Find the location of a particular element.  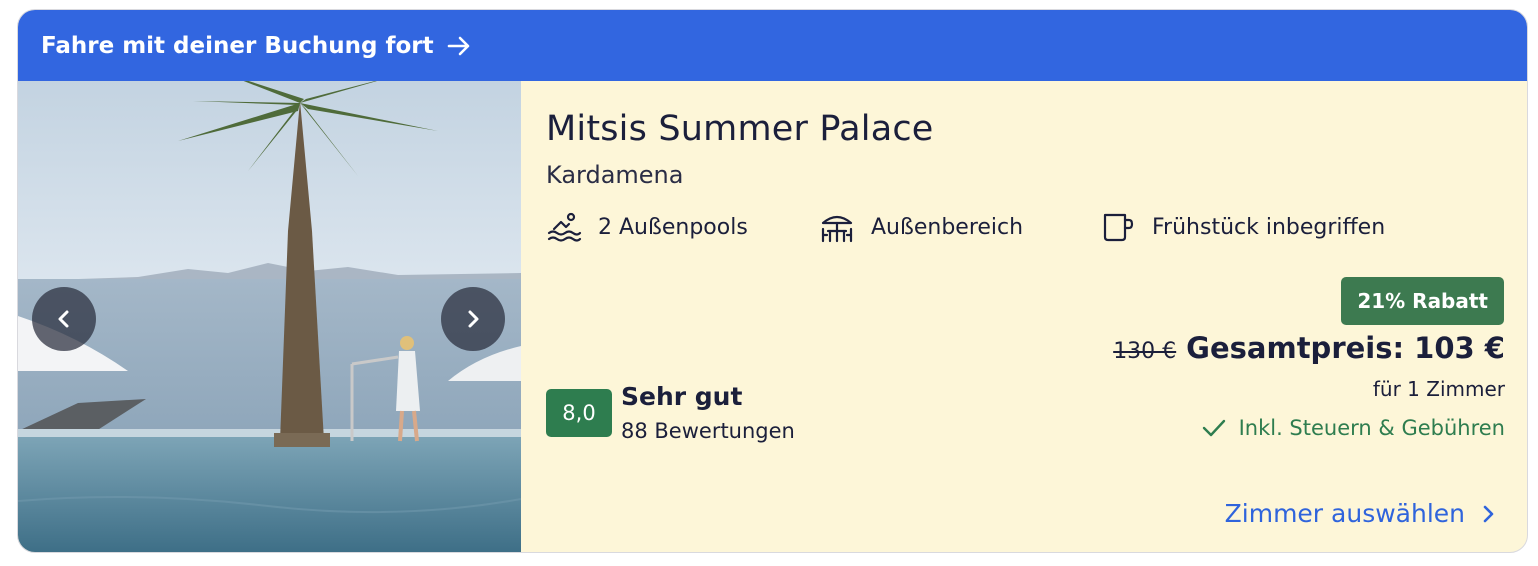

price-row: 130 € Gesamtpreis: 103 € is located at coordinates (1309, 348).